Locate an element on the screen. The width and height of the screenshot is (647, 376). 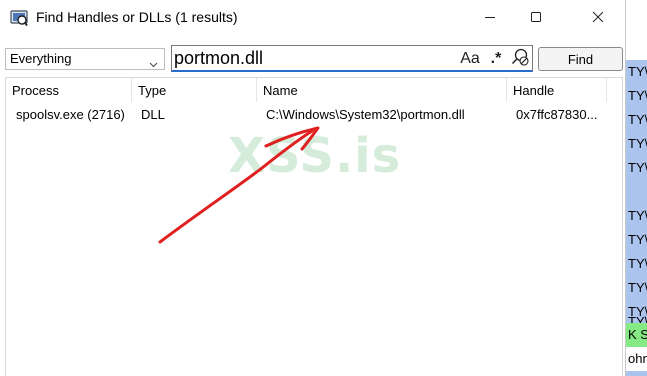
maximize-button is located at coordinates (536, 18).